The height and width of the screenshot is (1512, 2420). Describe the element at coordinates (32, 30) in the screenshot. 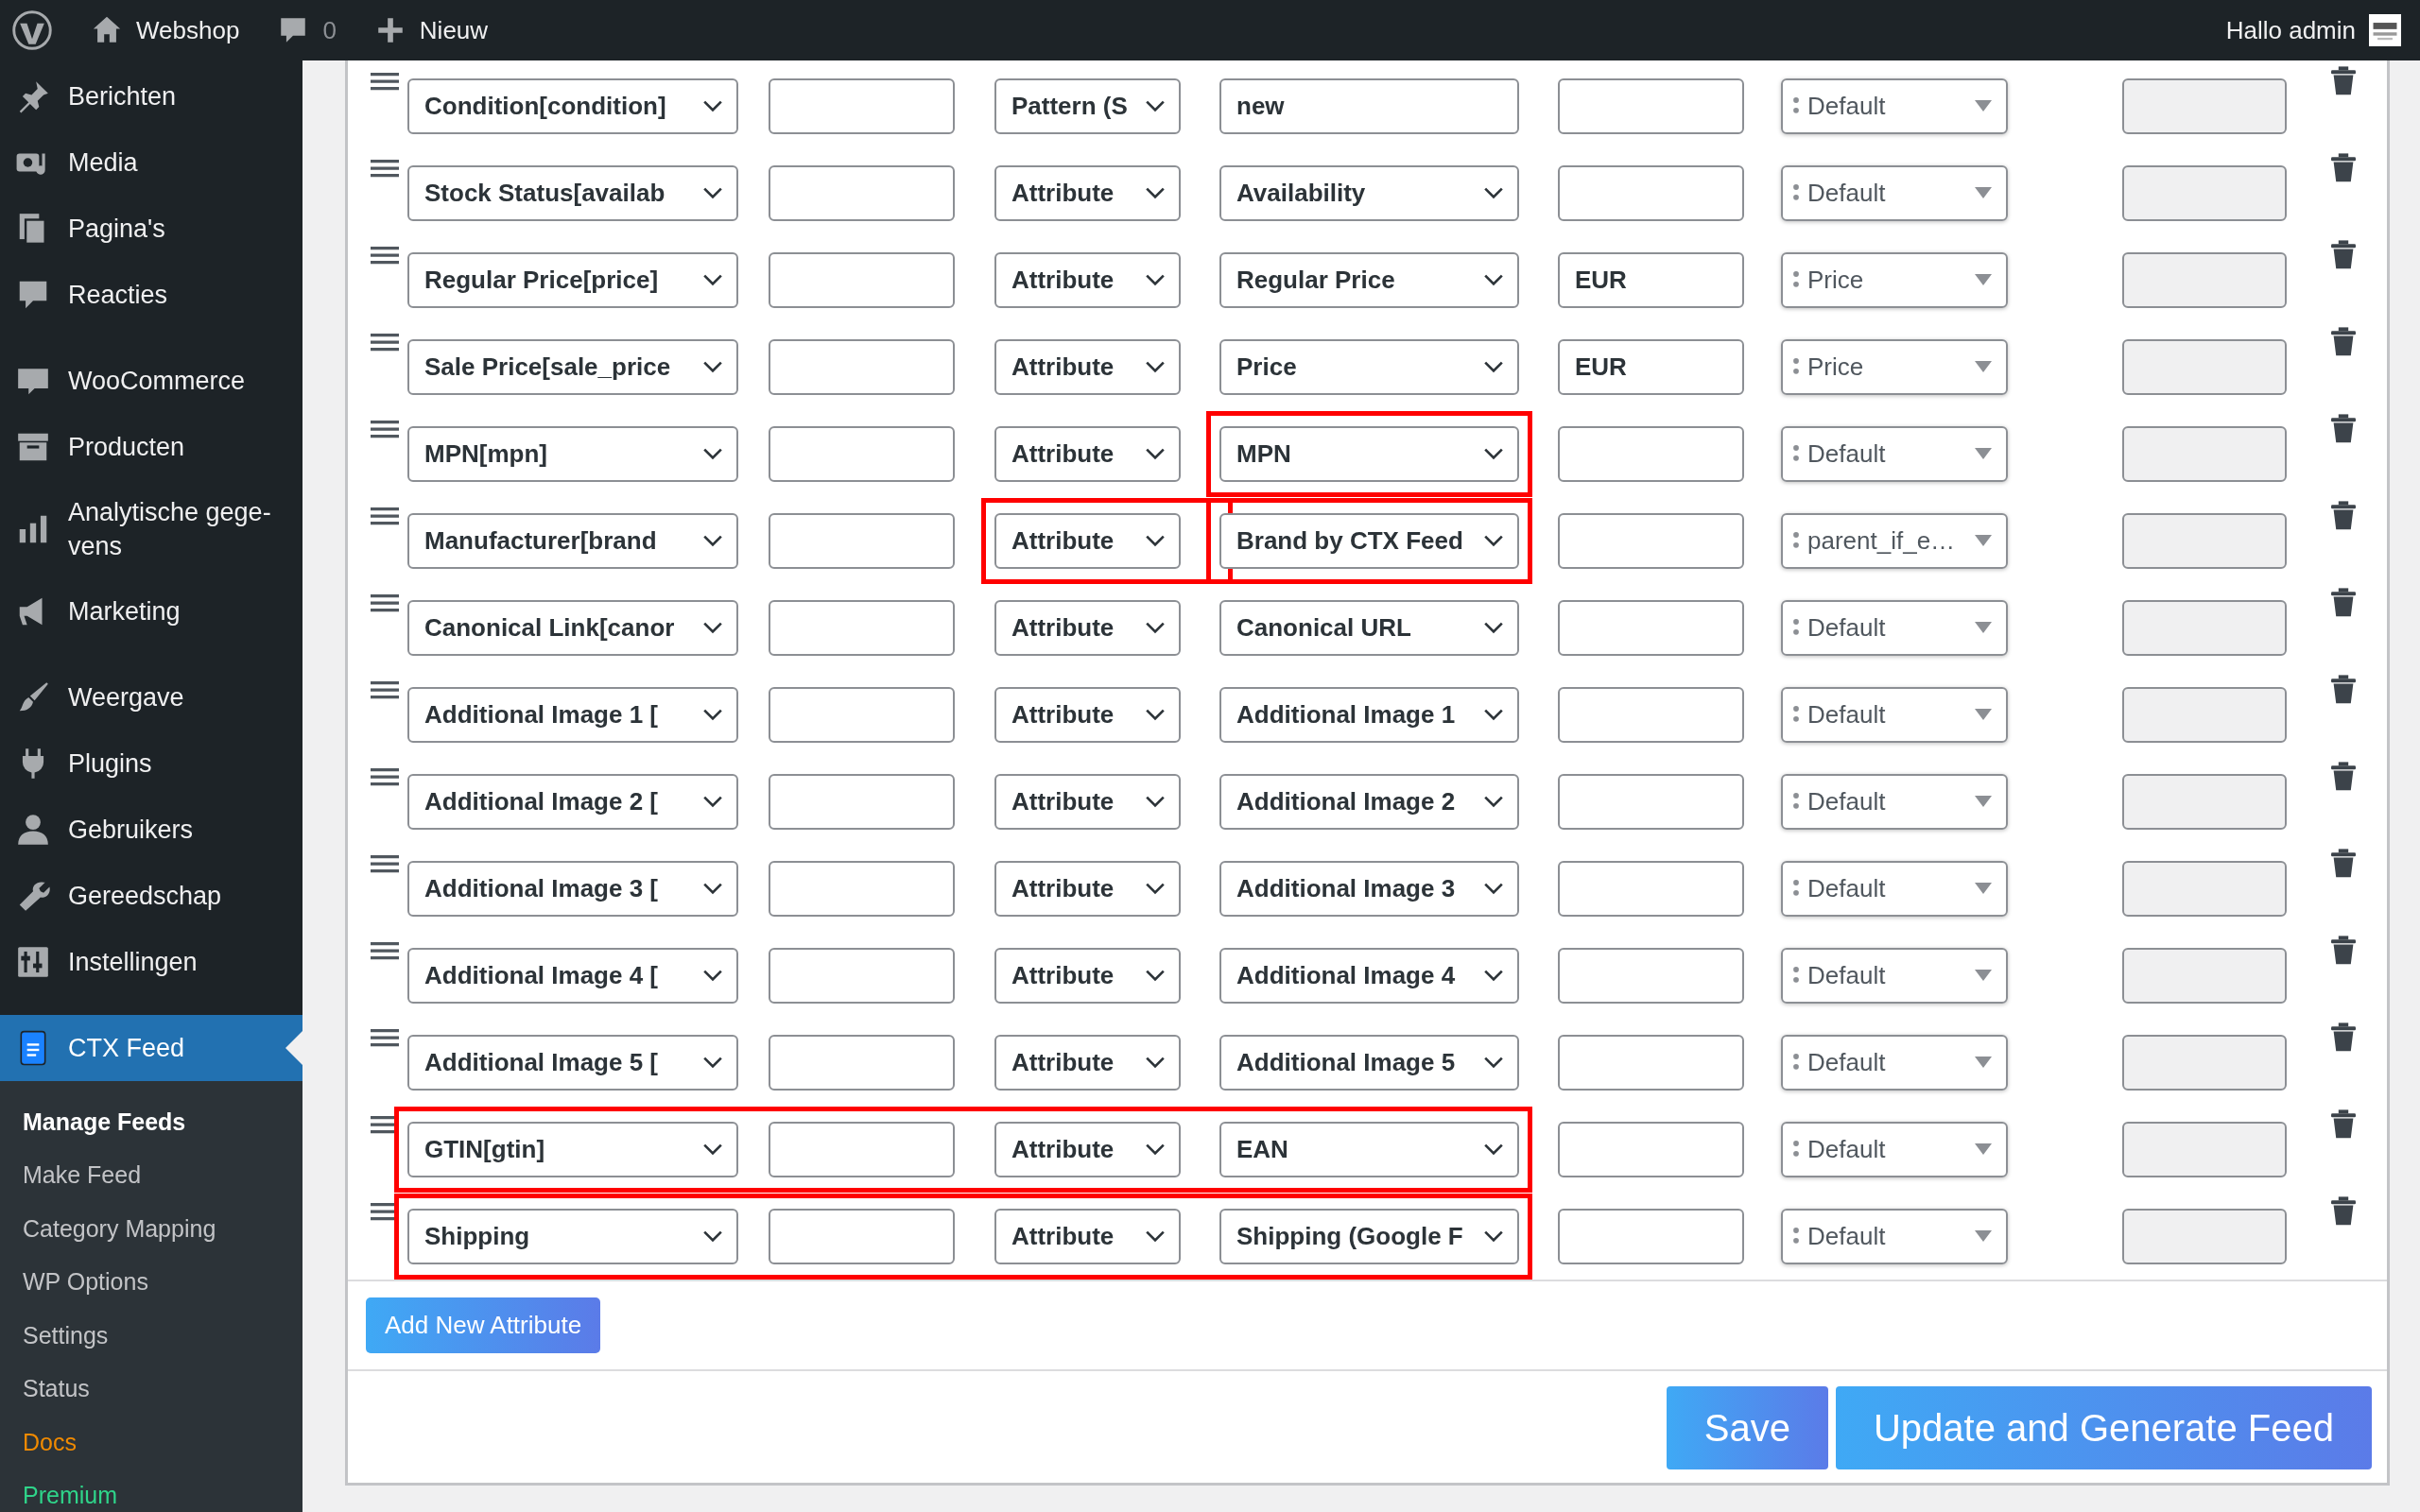

I see `wordpress-logo-icon` at that location.